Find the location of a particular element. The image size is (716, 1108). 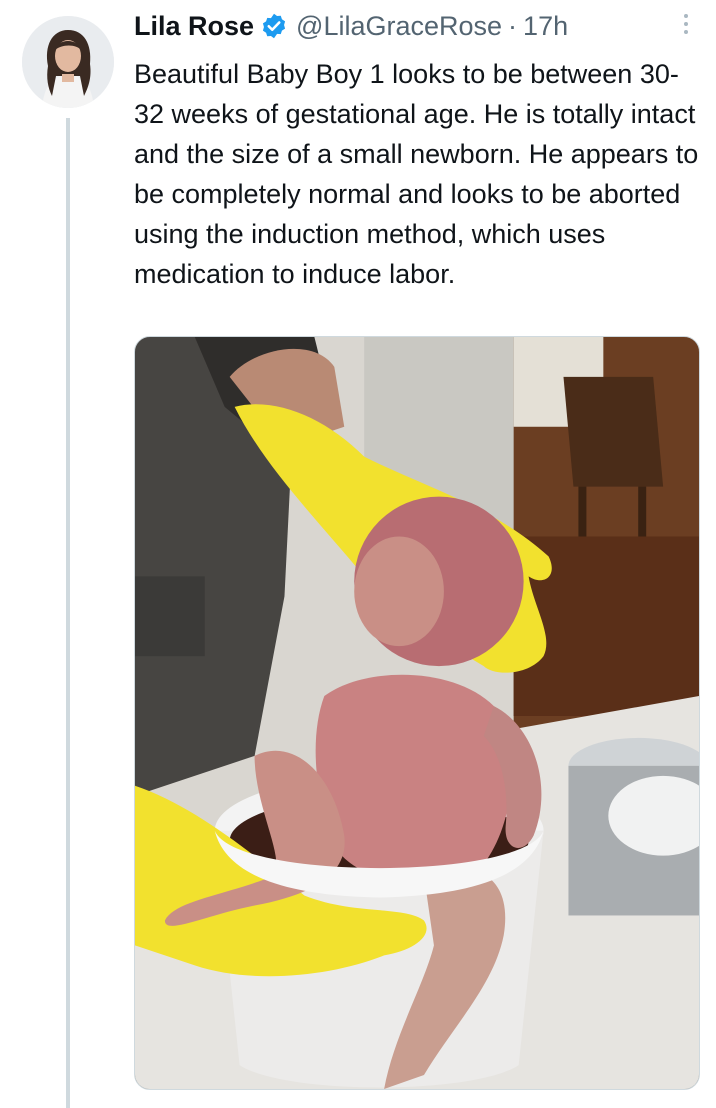

more-options-icon is located at coordinates (686, 25).